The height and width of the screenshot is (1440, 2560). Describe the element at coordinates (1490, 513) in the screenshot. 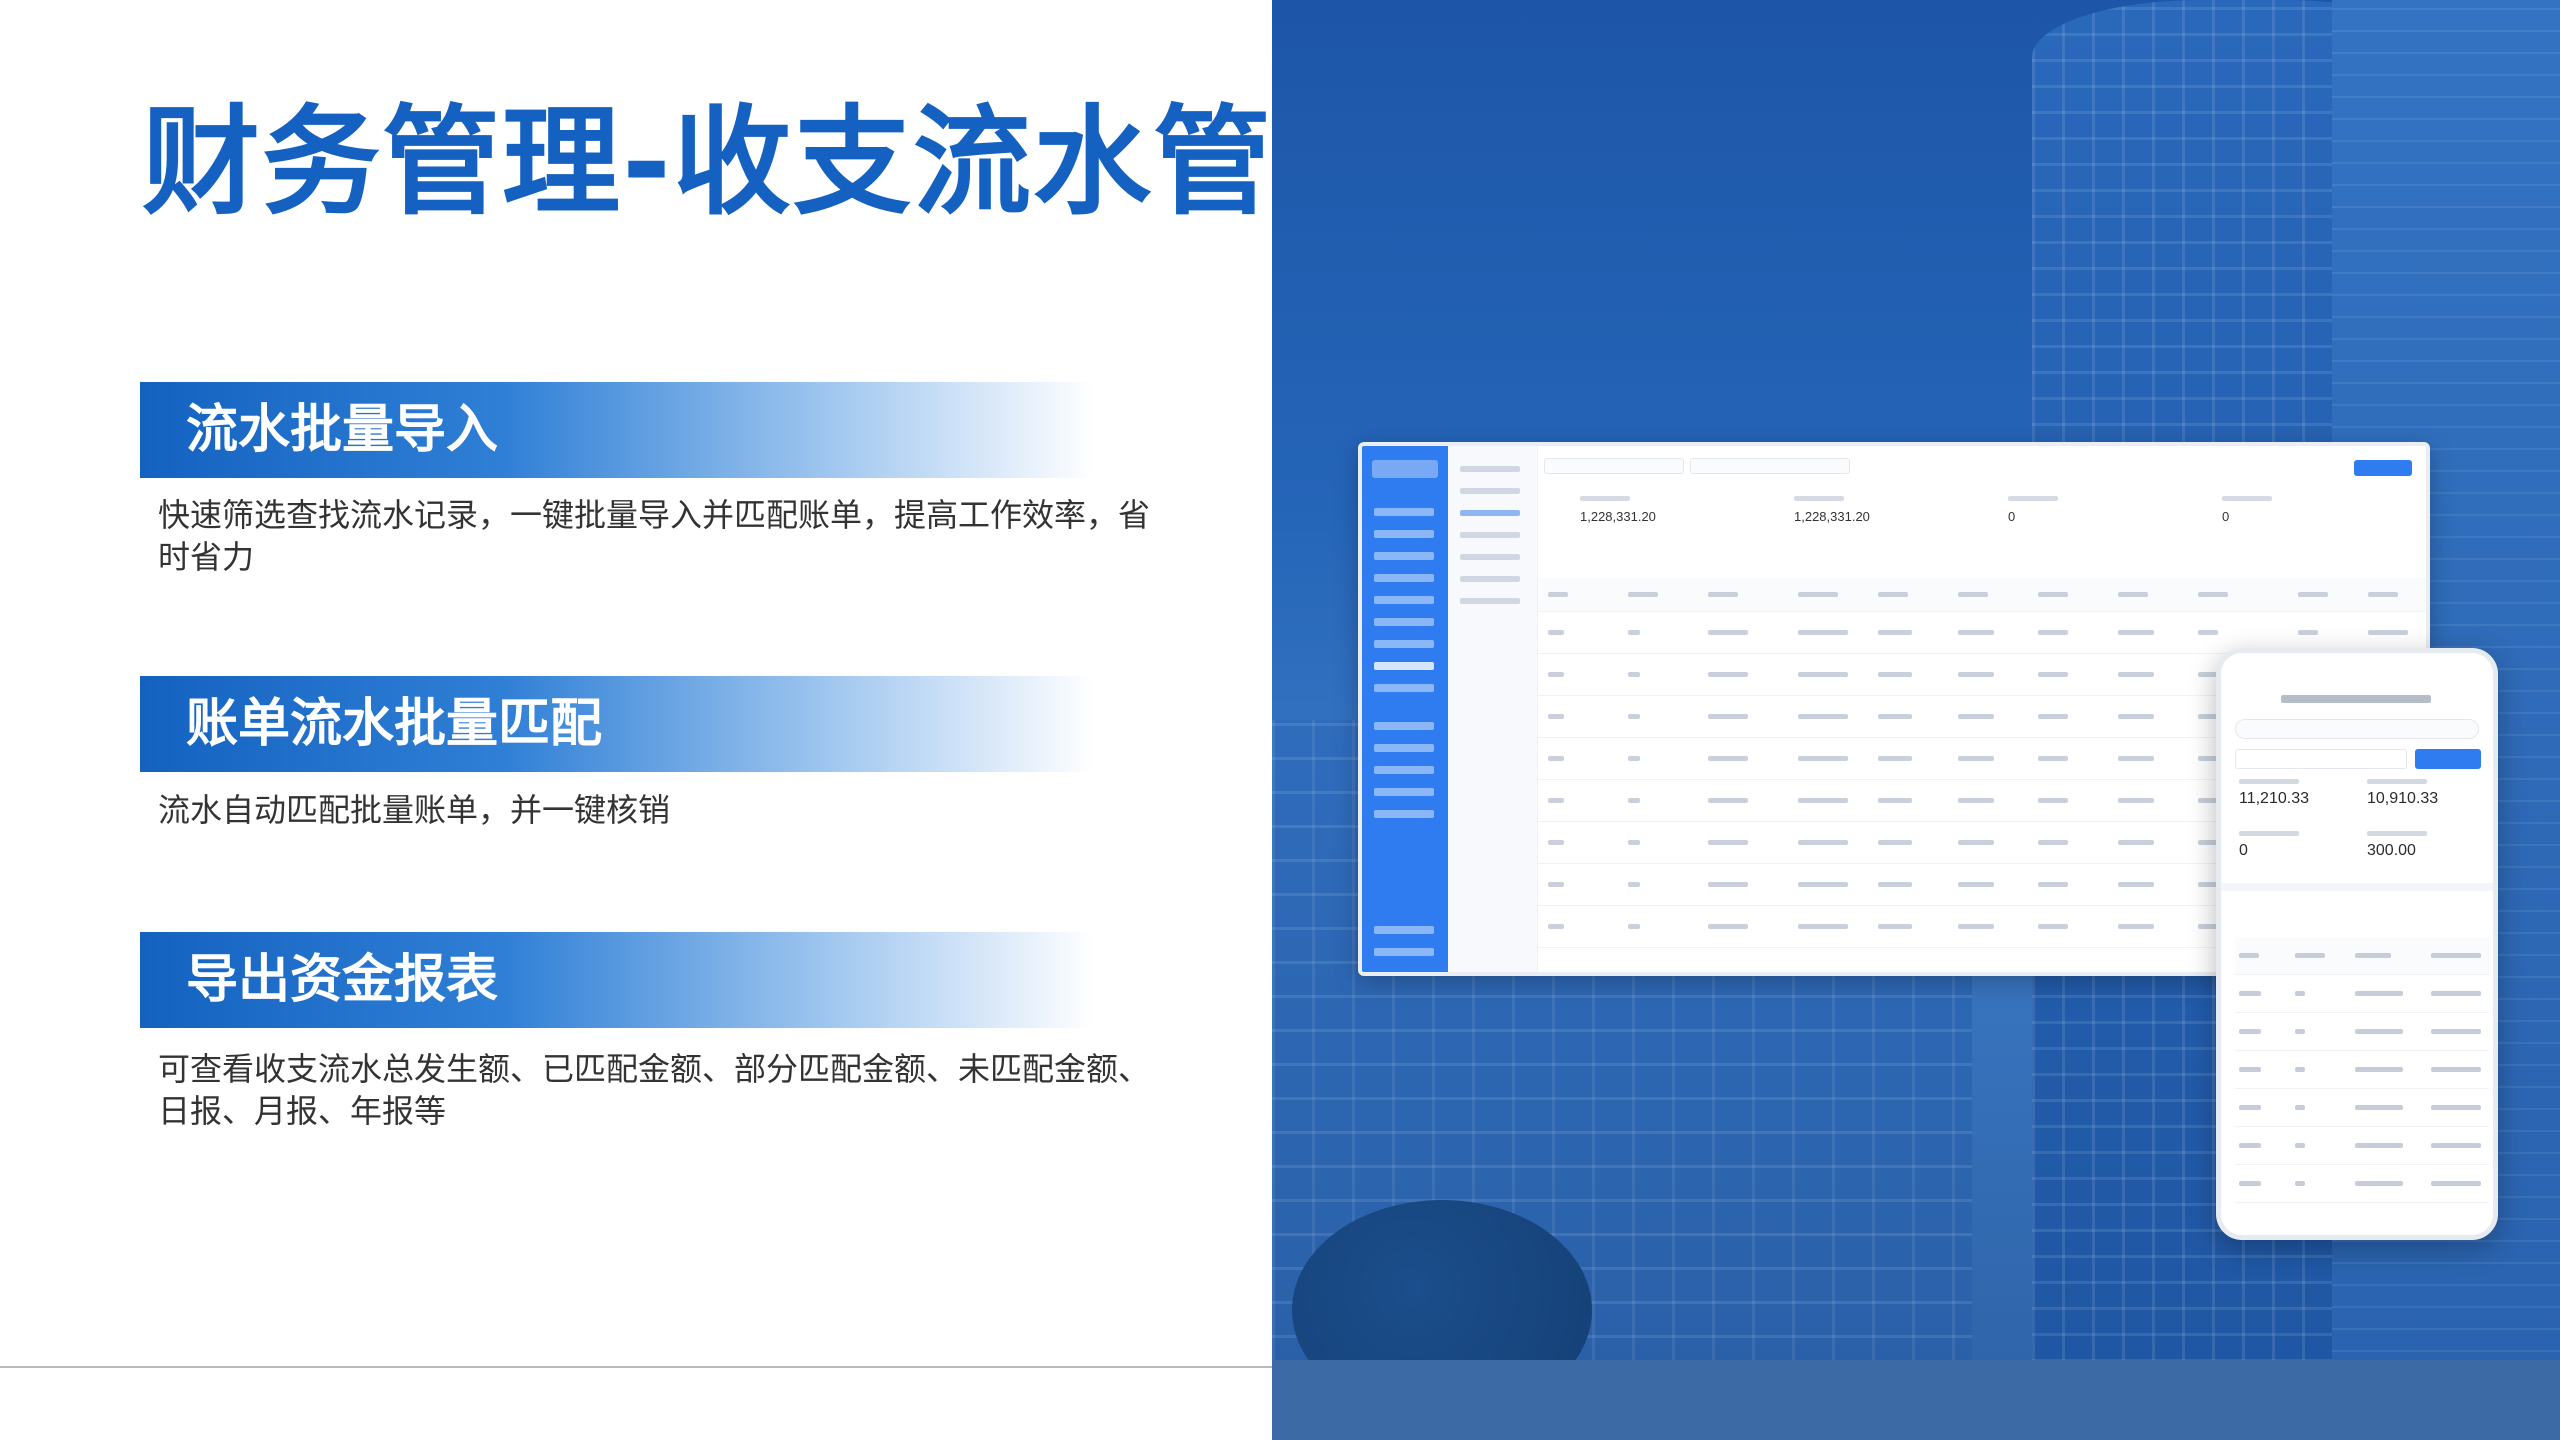

I see `submenu-item-active` at that location.